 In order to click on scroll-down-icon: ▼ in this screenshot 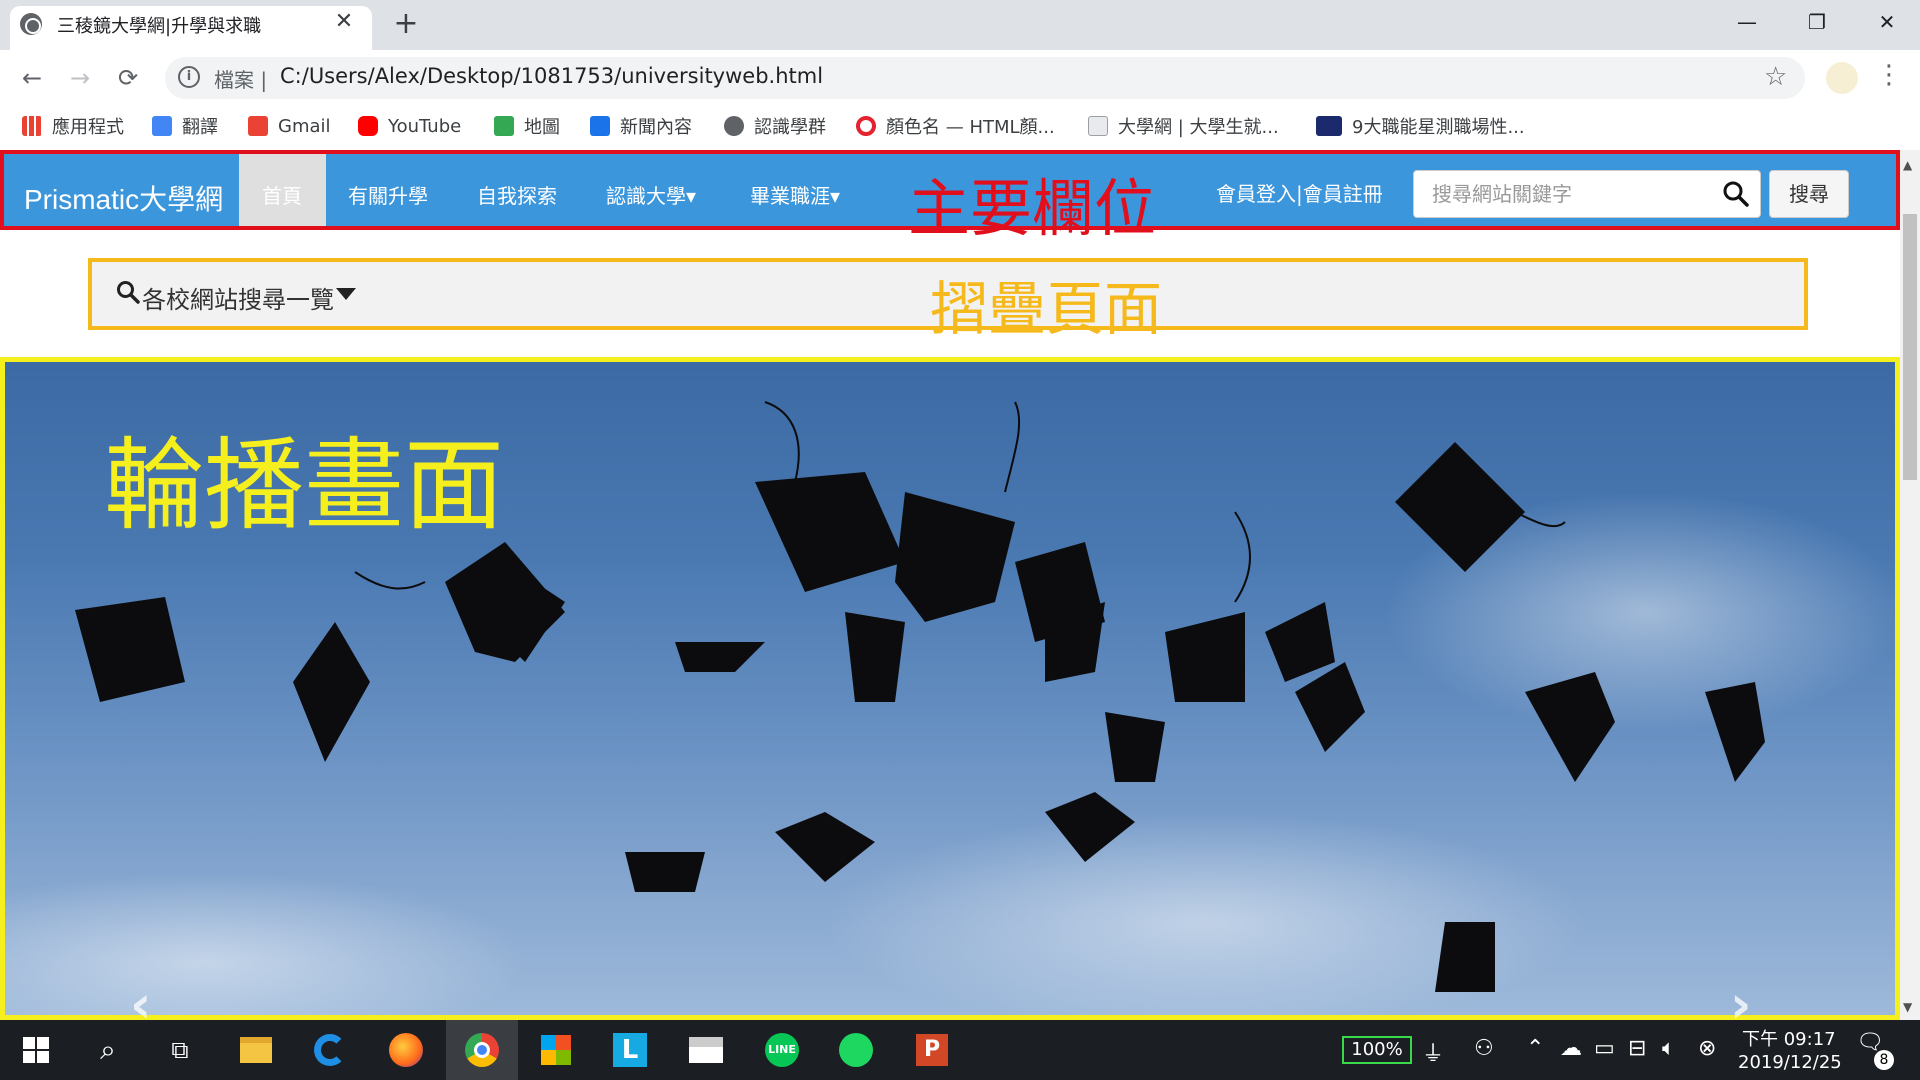, I will do `click(1907, 1007)`.